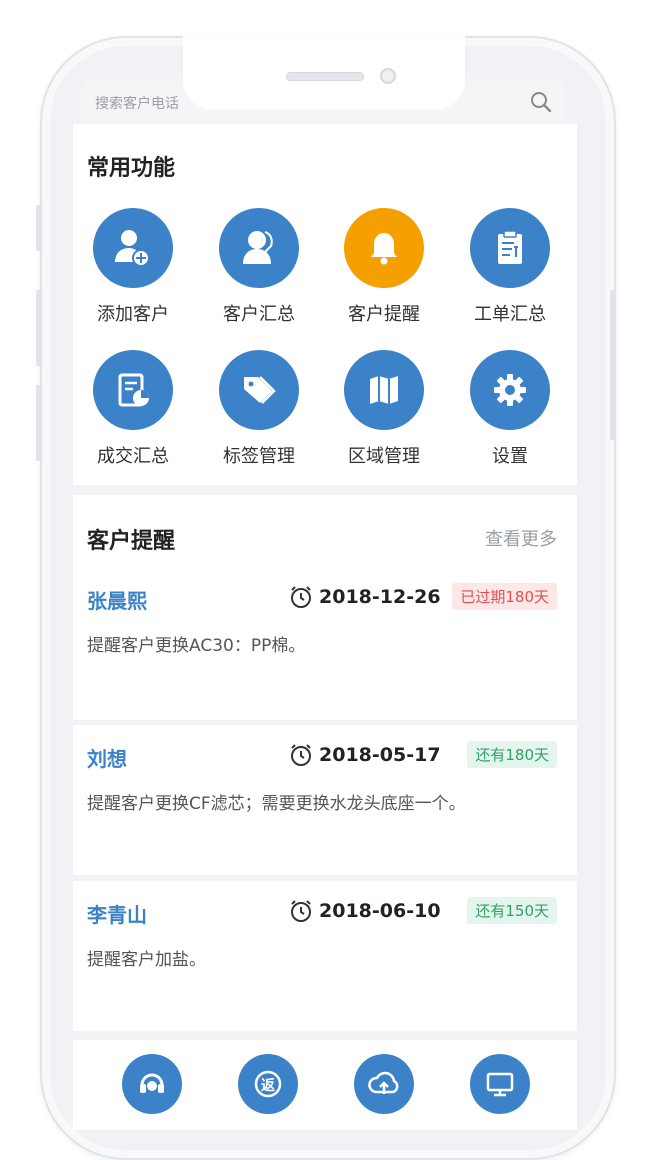 This screenshot has height=1160, width=649. Describe the element at coordinates (388, 76) in the screenshot. I see `front-camera` at that location.